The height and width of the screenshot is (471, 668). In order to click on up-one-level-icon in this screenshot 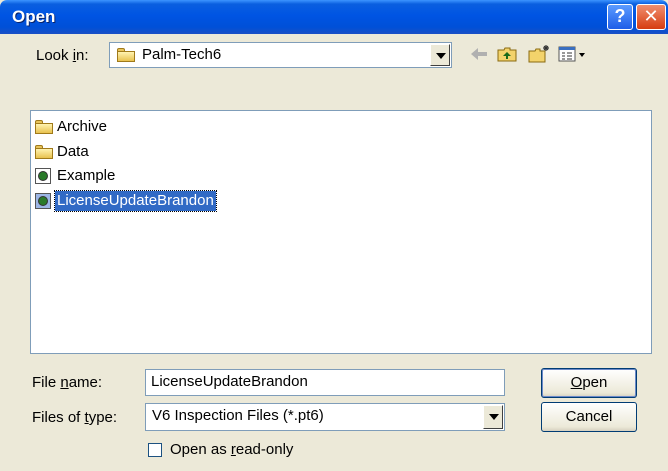, I will do `click(507, 54)`.